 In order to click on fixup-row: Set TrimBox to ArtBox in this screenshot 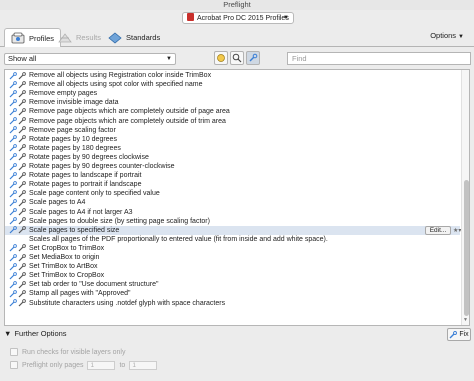, I will do `click(232, 266)`.